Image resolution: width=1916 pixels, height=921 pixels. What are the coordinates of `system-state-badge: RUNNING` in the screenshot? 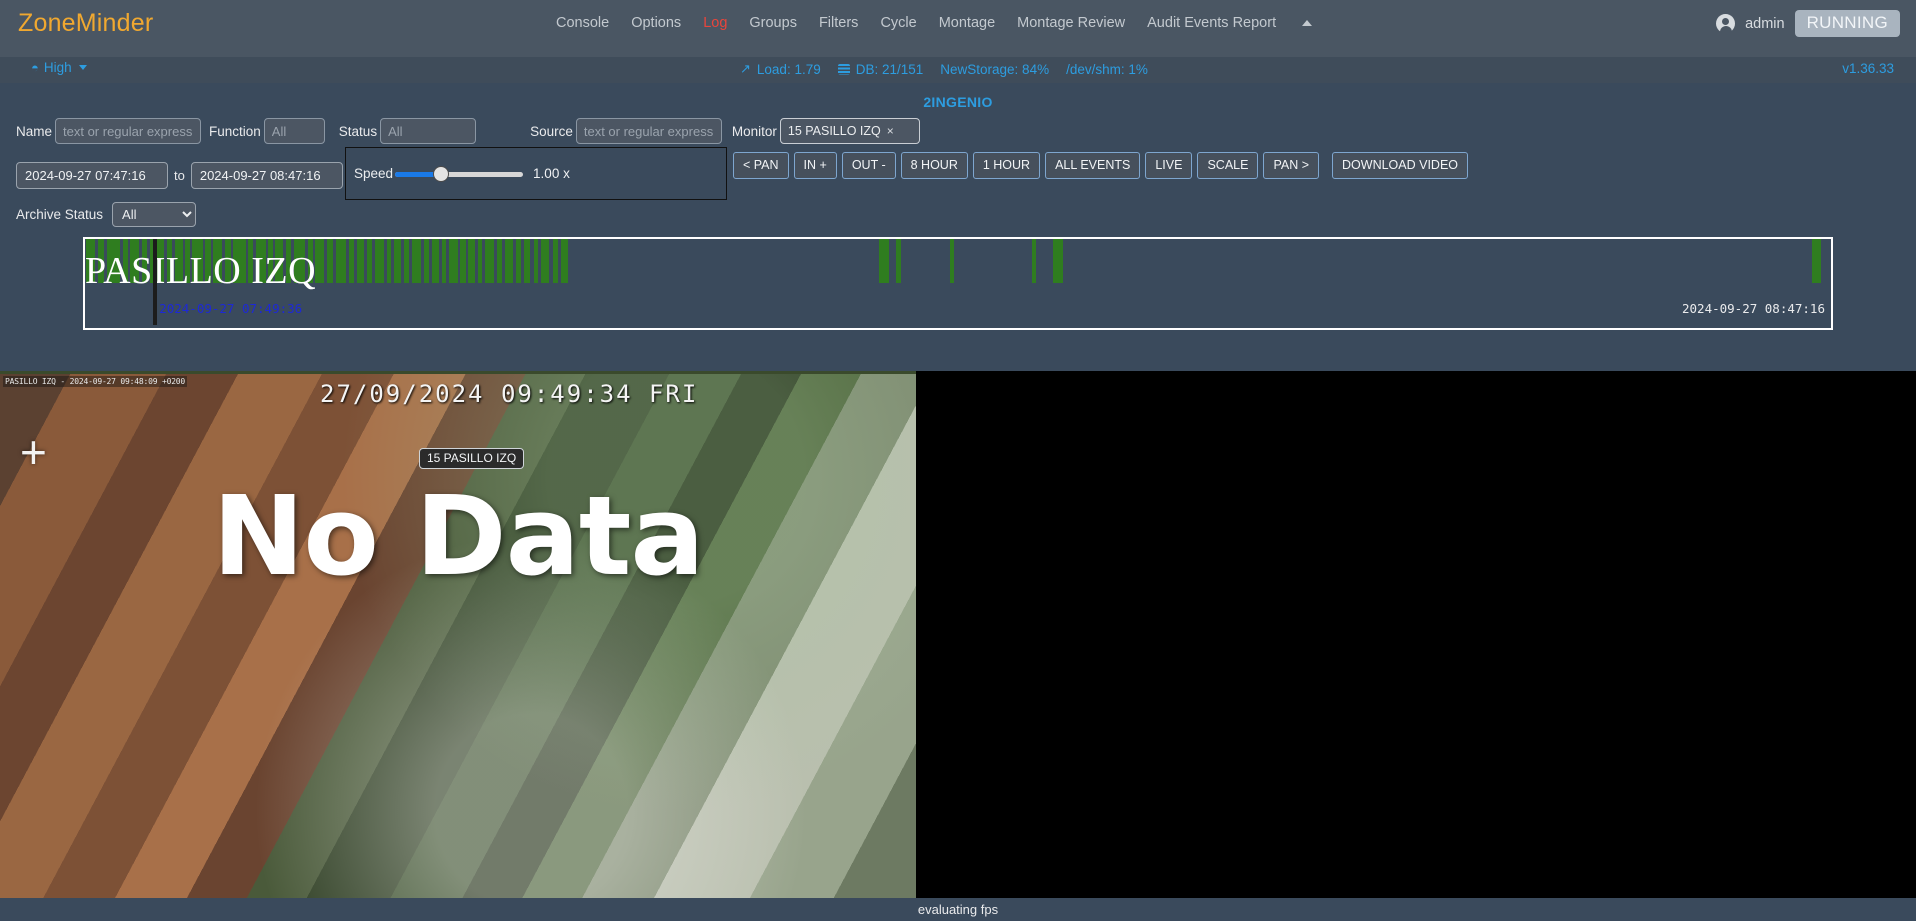 It's located at (1847, 23).